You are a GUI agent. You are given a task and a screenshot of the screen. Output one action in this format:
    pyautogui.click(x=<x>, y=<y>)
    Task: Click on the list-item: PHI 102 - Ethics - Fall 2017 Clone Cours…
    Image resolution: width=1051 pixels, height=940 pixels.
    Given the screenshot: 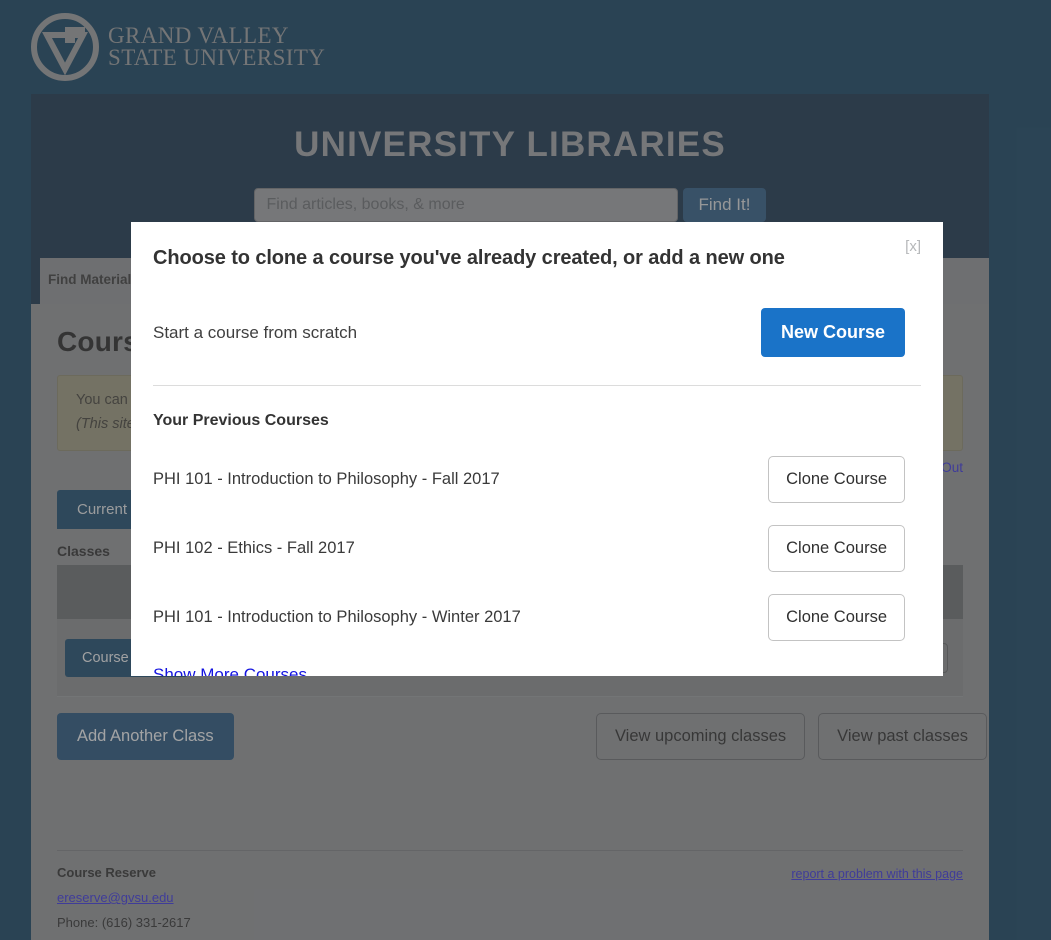 What is the action you would take?
    pyautogui.click(x=537, y=548)
    